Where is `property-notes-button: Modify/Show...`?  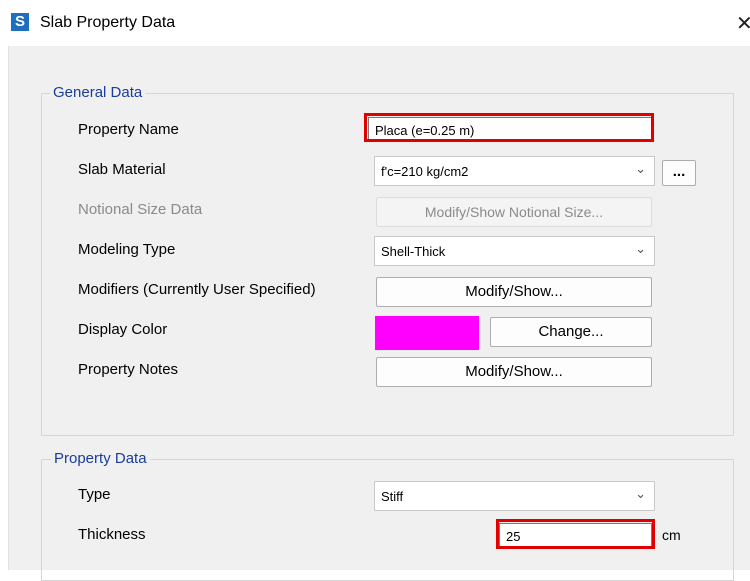 property-notes-button: Modify/Show... is located at coordinates (514, 372).